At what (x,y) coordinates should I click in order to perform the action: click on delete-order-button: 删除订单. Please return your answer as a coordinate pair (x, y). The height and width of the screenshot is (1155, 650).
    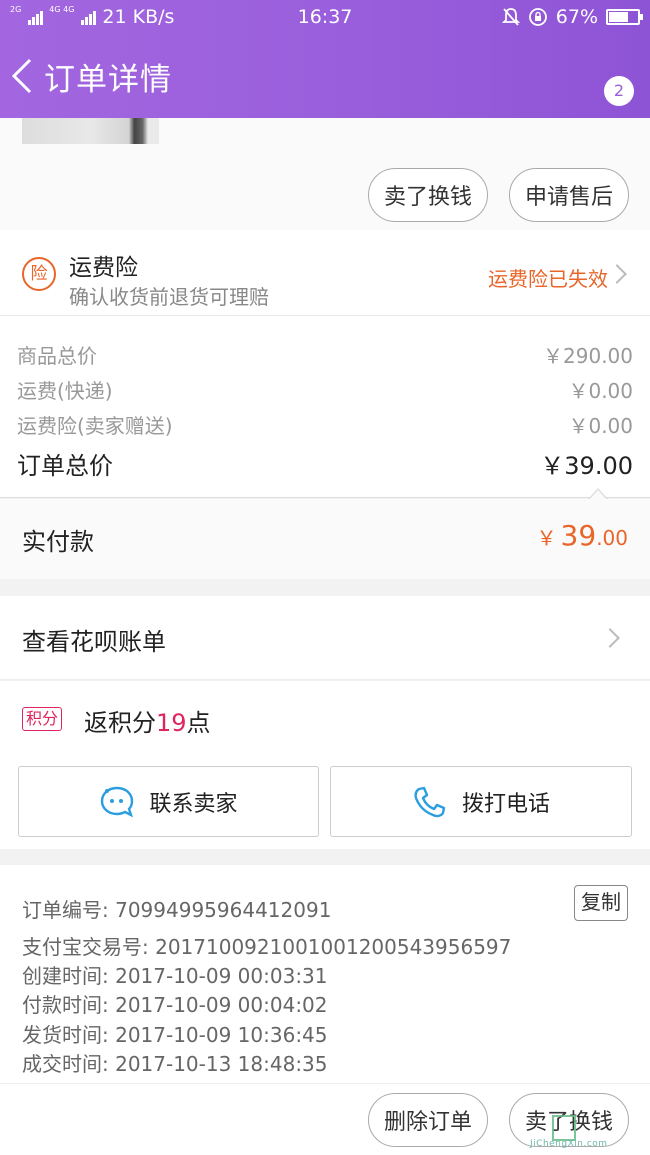
    Looking at the image, I should click on (428, 1120).